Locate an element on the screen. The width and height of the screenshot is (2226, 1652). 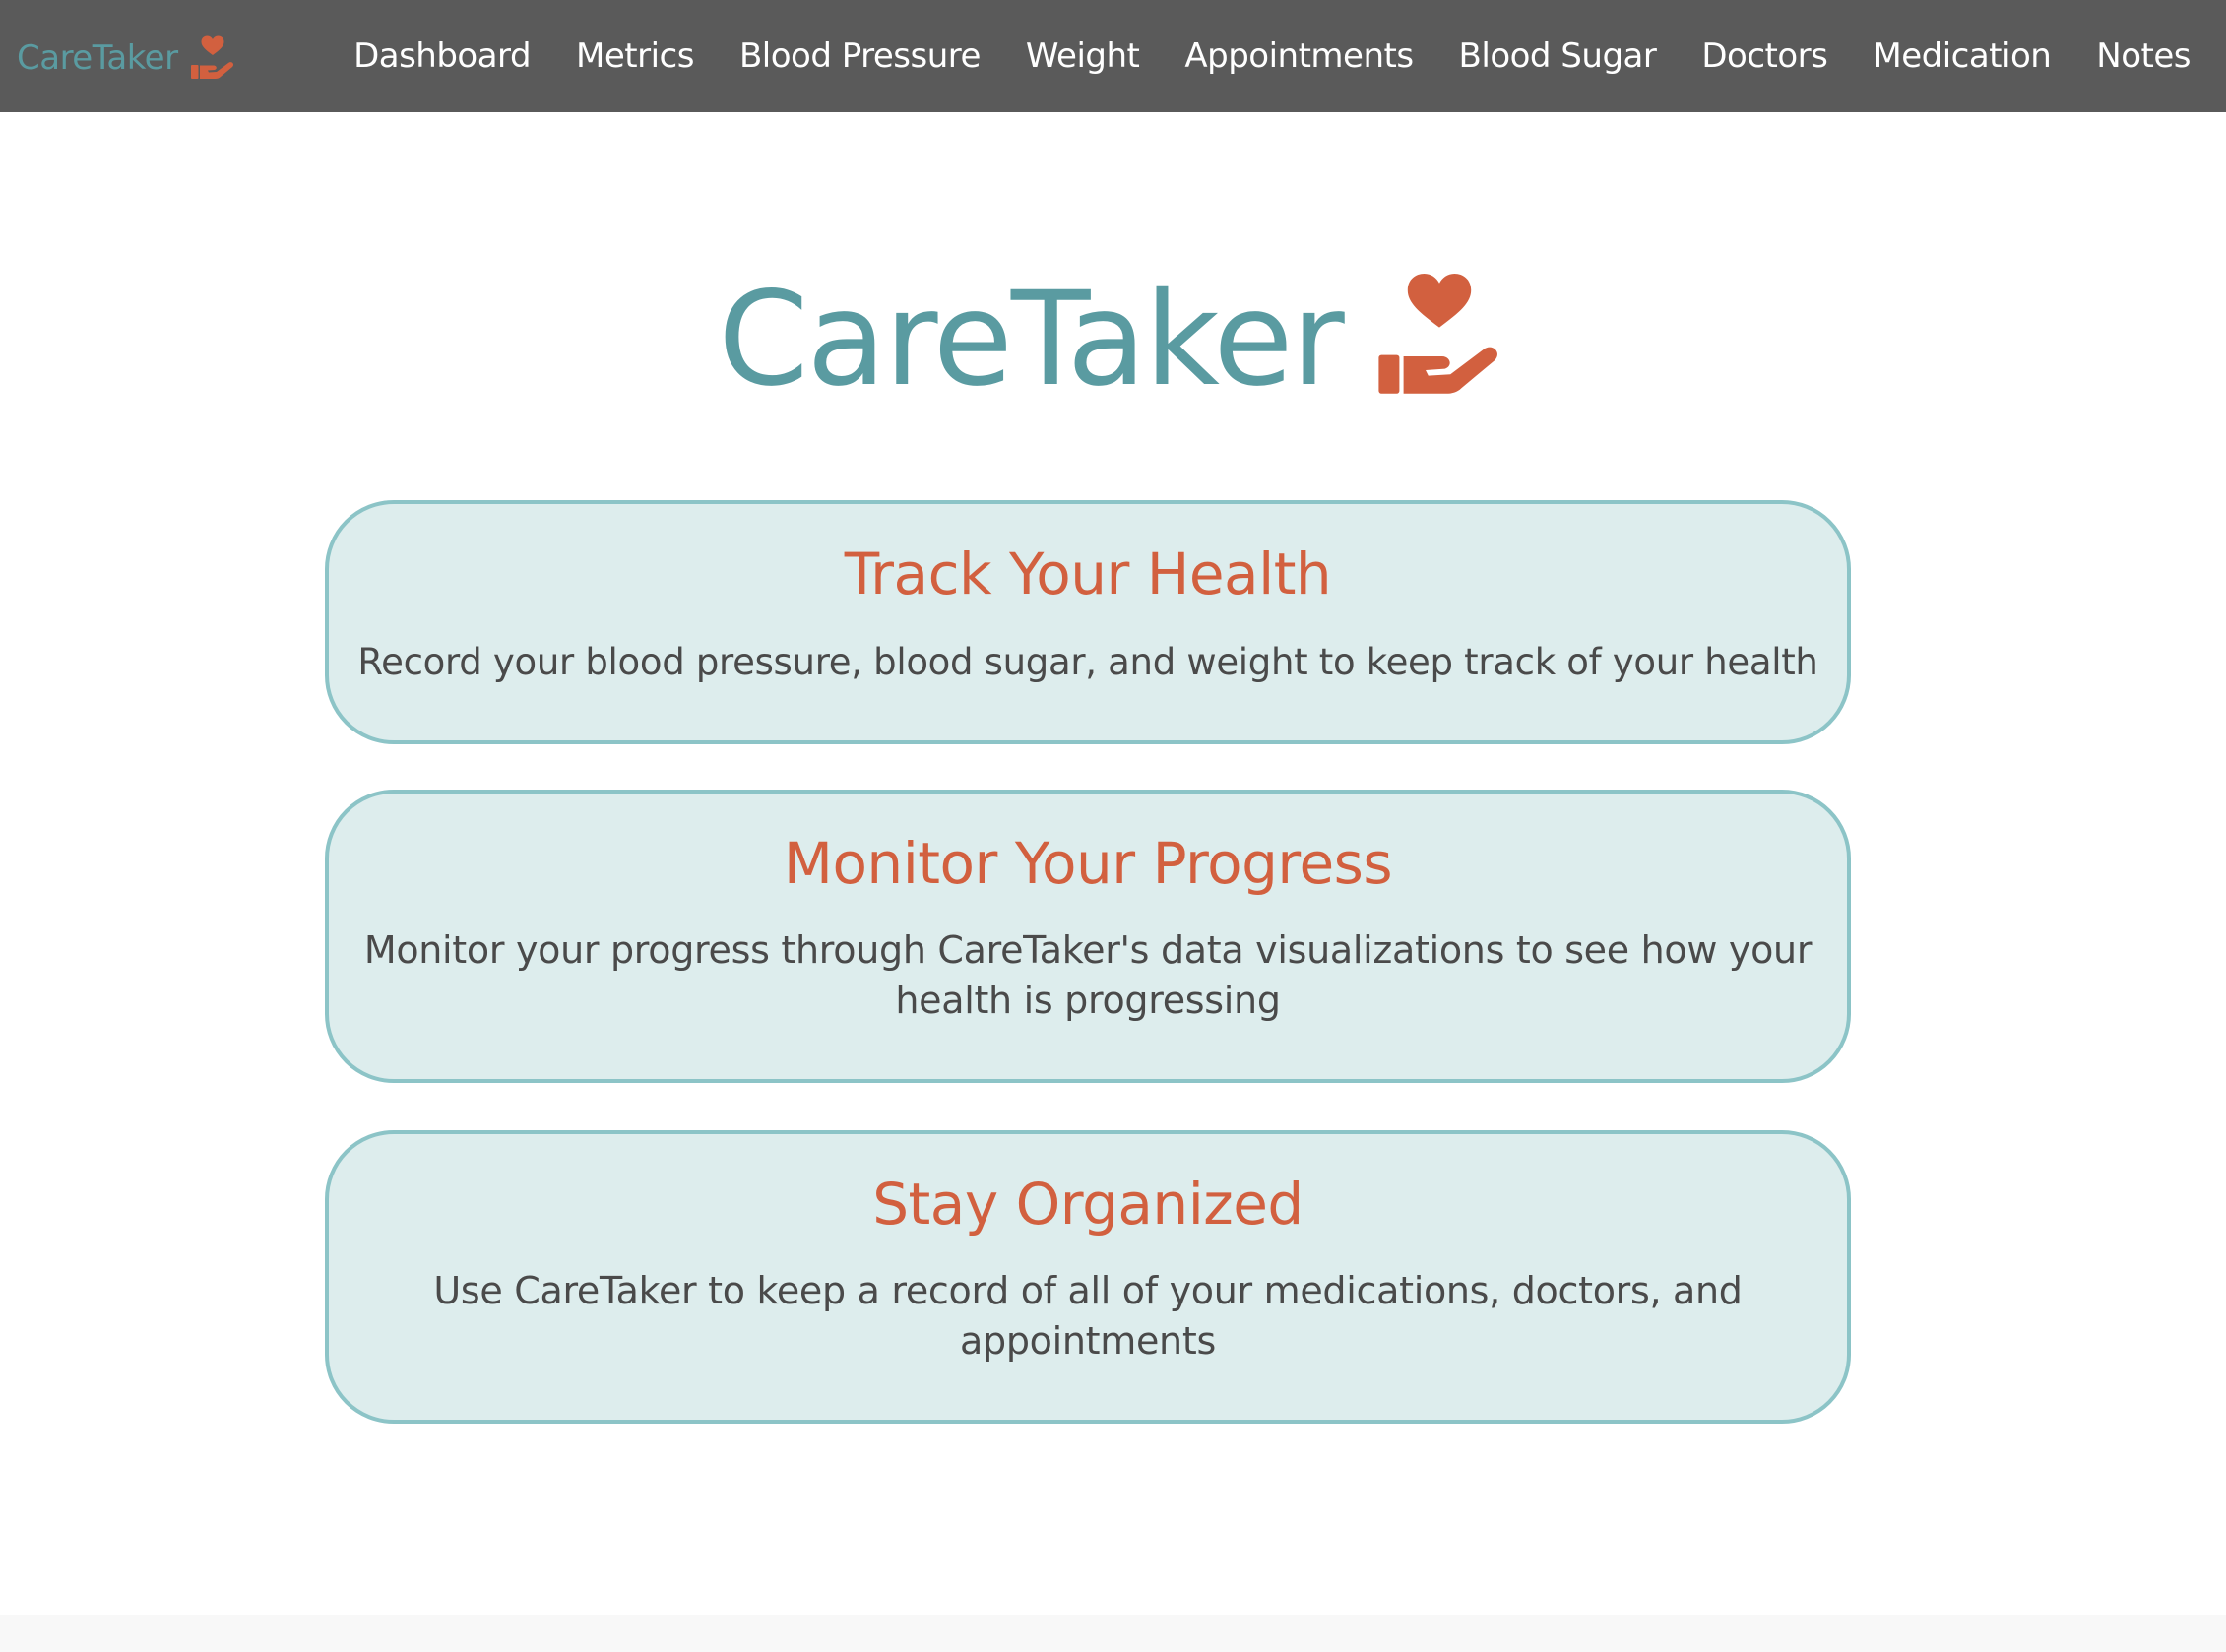
feature-card-title: Monitor Your Progress is located at coordinates (1088, 864).